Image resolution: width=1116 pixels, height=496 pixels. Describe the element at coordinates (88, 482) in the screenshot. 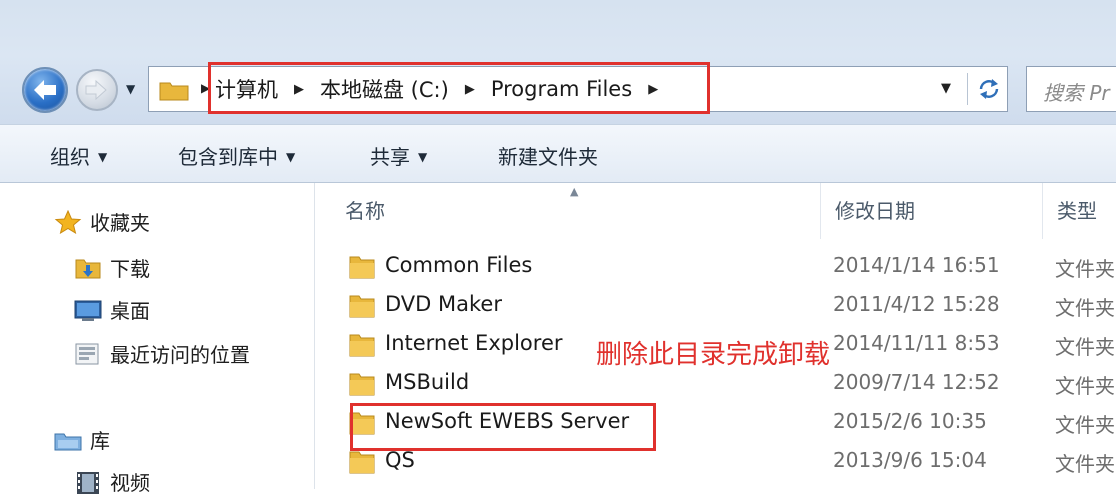

I see `film-icon` at that location.